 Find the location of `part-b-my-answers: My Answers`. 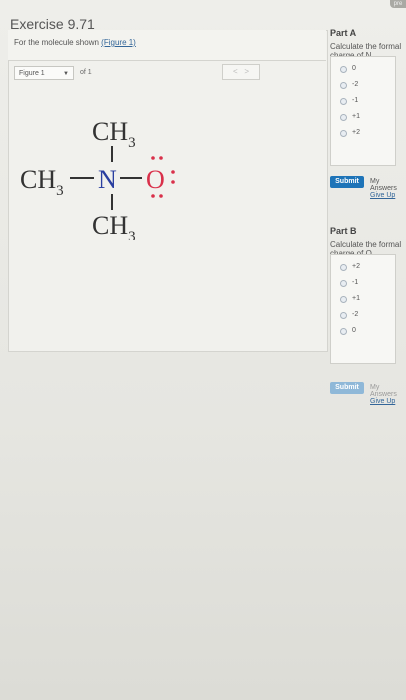

part-b-my-answers: My Answers is located at coordinates (383, 391).